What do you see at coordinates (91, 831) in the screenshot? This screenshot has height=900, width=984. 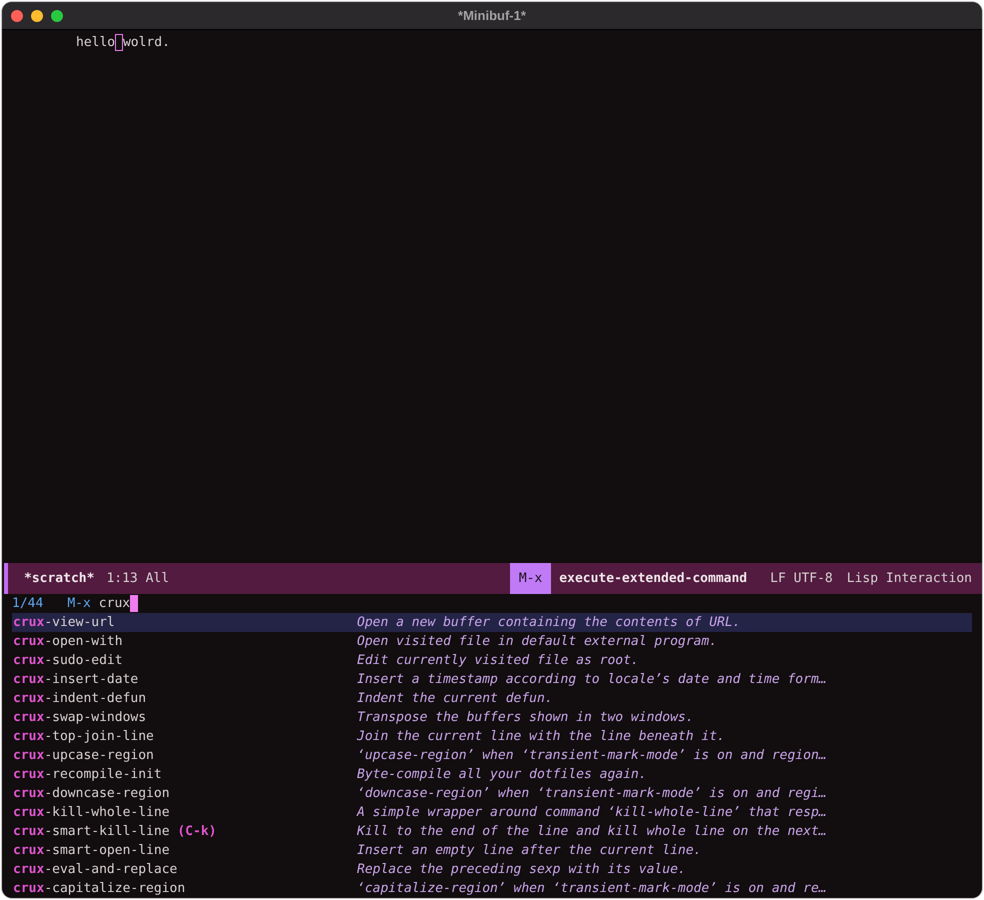 I see `command-name: crux-smart-kill-line` at bounding box center [91, 831].